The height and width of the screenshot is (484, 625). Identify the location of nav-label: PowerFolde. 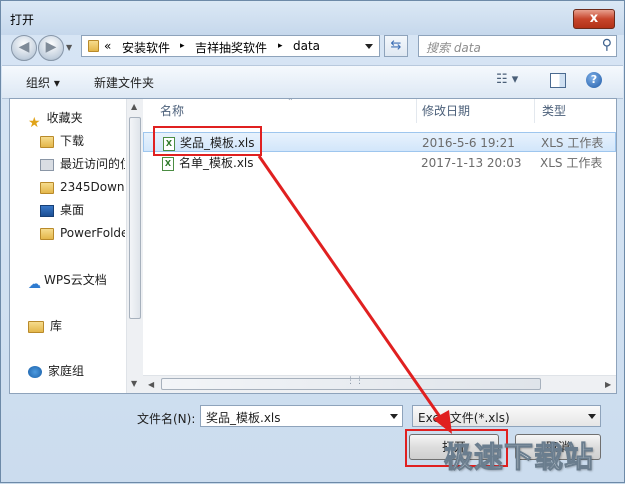
(92, 233).